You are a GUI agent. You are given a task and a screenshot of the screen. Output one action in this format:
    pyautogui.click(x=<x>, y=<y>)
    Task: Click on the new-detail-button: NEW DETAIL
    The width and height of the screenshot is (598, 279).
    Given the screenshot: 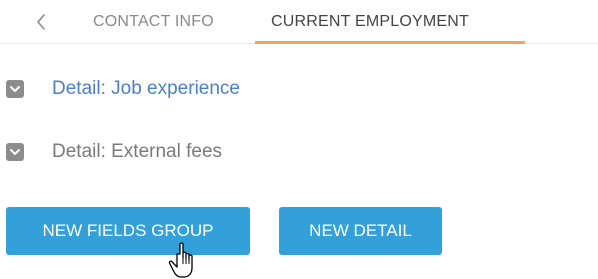 What is the action you would take?
    pyautogui.click(x=360, y=231)
    